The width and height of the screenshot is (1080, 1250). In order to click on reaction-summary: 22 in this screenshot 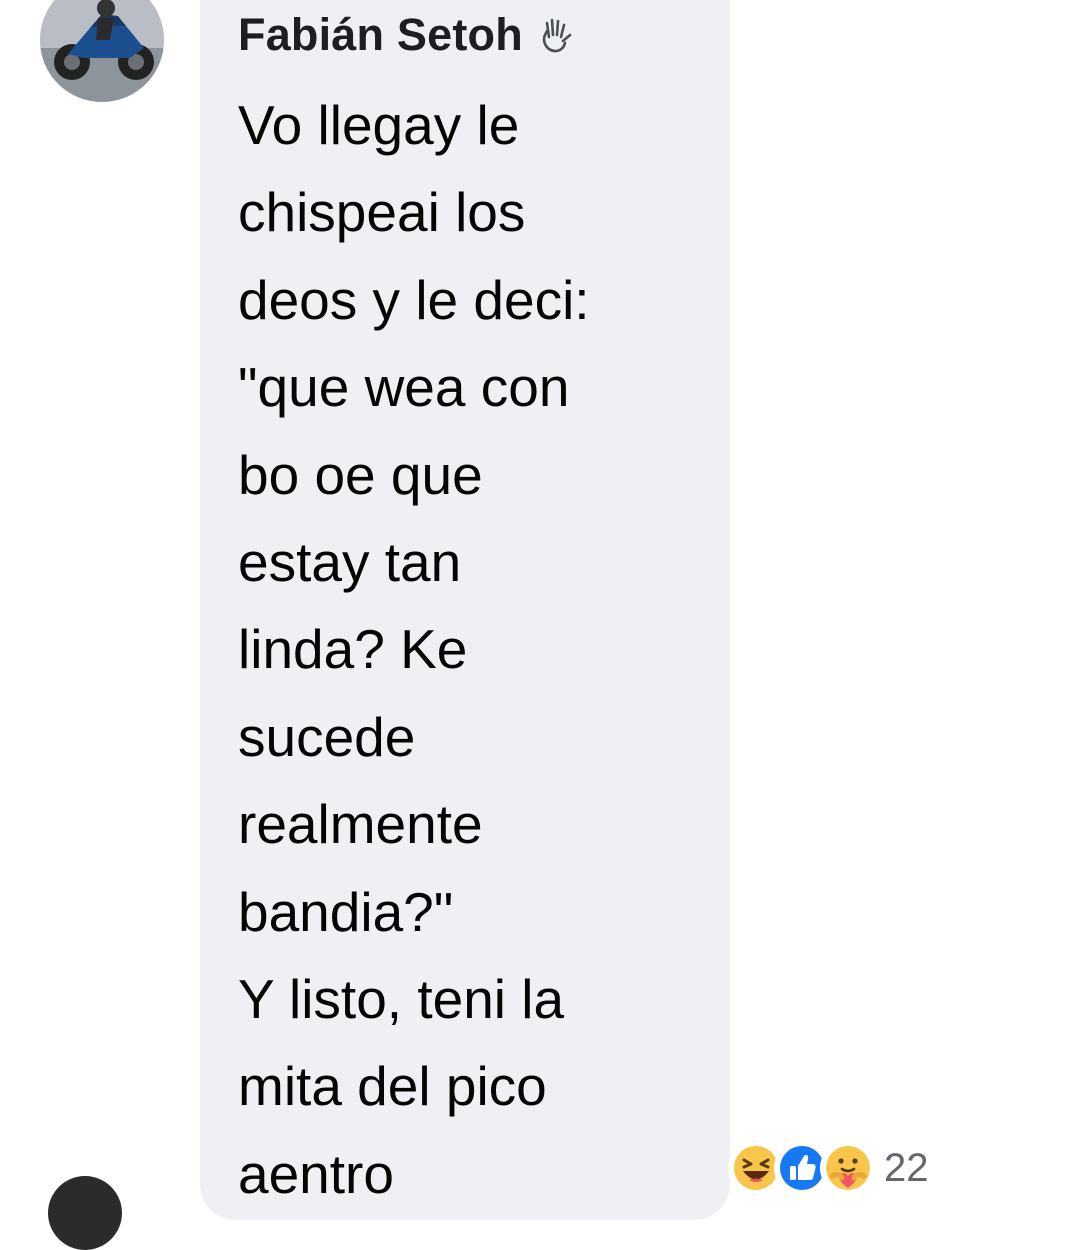, I will do `click(828, 1168)`.